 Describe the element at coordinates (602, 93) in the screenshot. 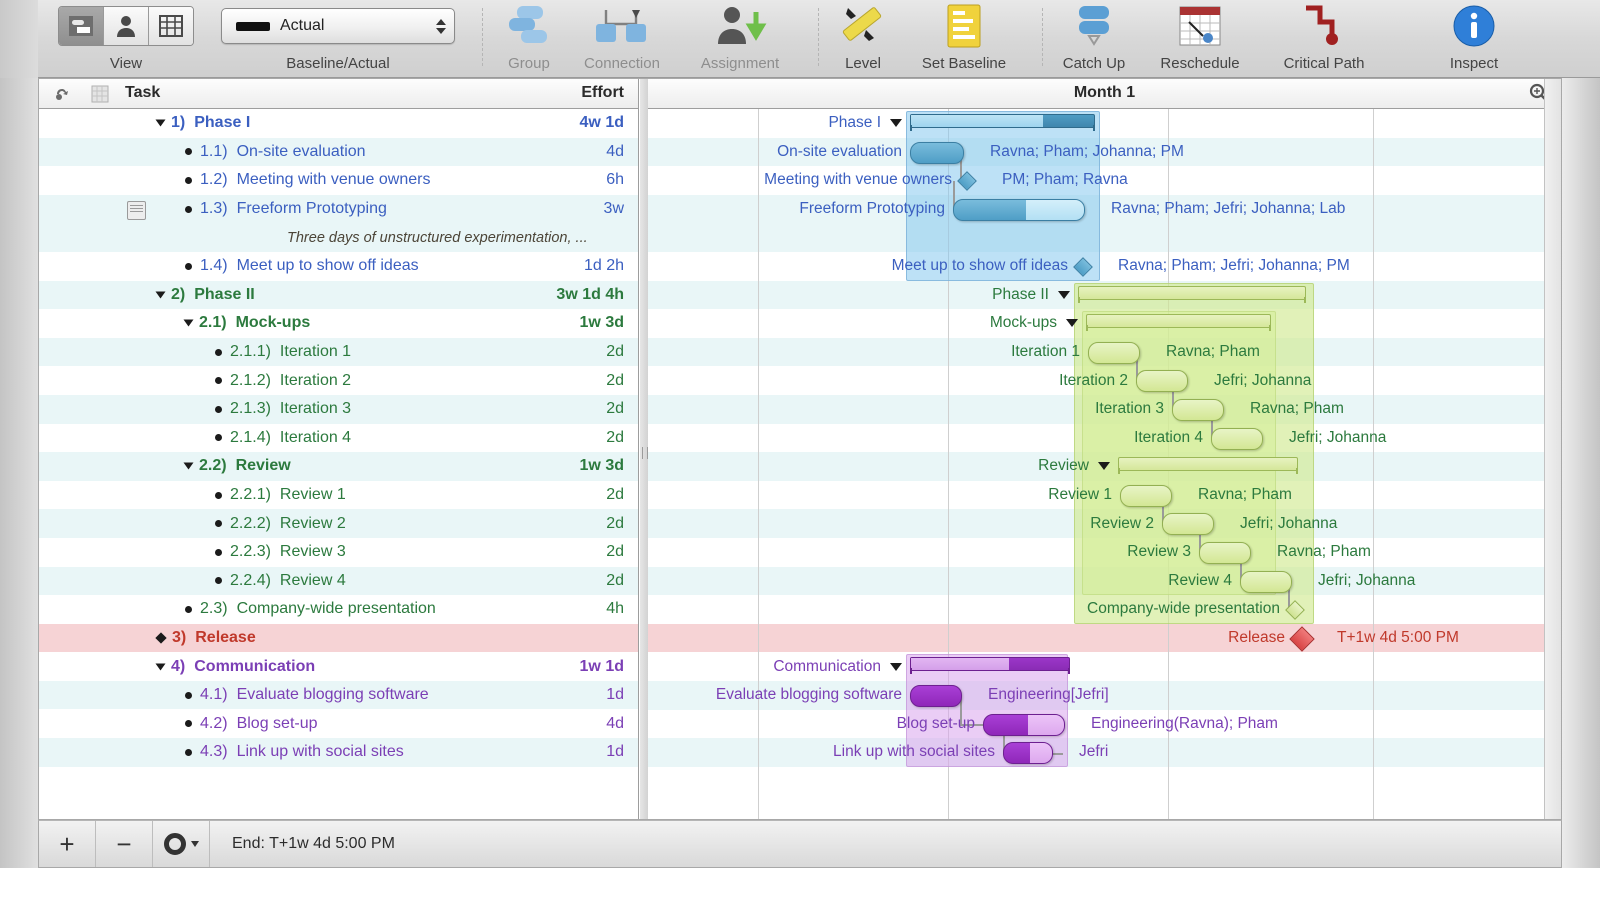

I see `column-header-effort: Effort` at that location.